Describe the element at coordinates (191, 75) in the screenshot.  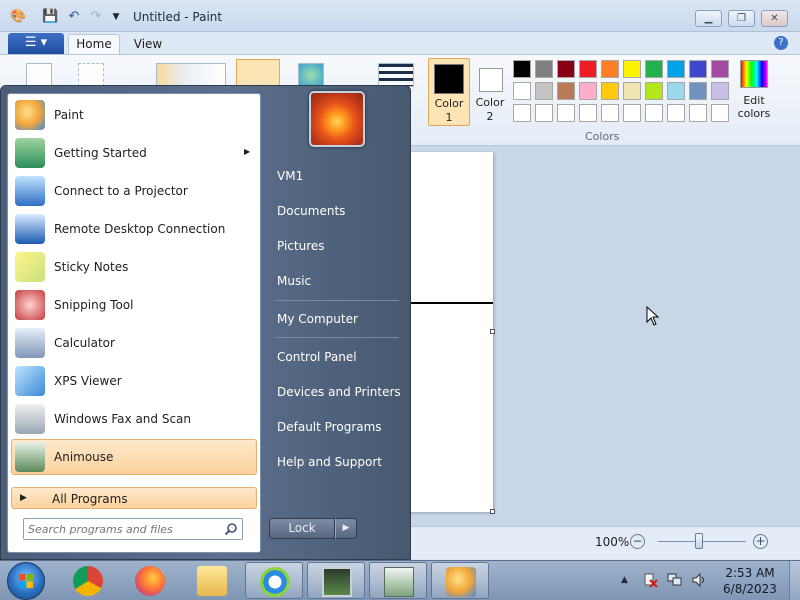
I see `tools-icon` at that location.